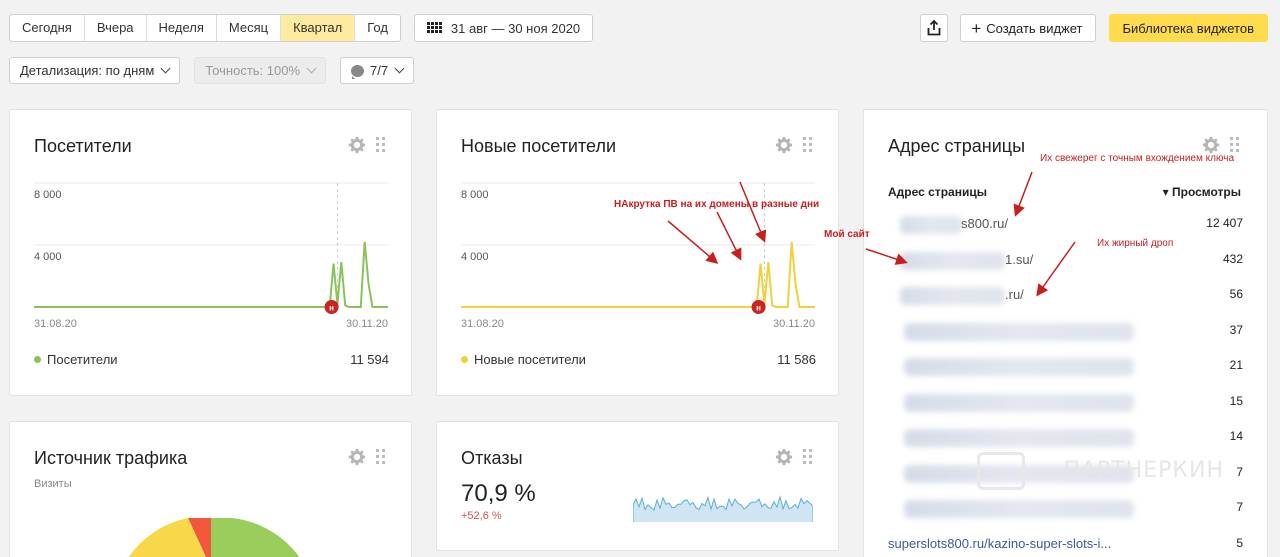 This screenshot has height=557, width=1280. What do you see at coordinates (1239, 542) in the screenshot?
I see `row-views: 5` at bounding box center [1239, 542].